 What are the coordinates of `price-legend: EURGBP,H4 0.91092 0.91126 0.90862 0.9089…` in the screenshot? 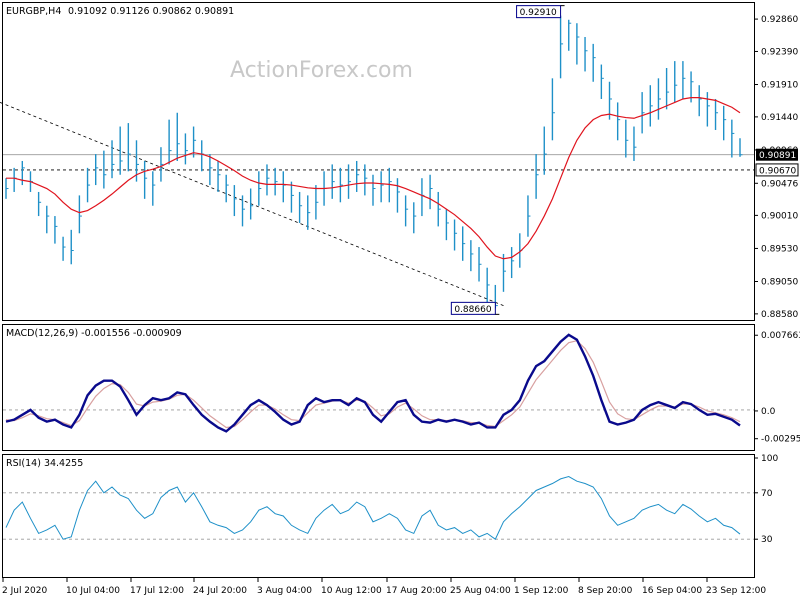 It's located at (120, 11).